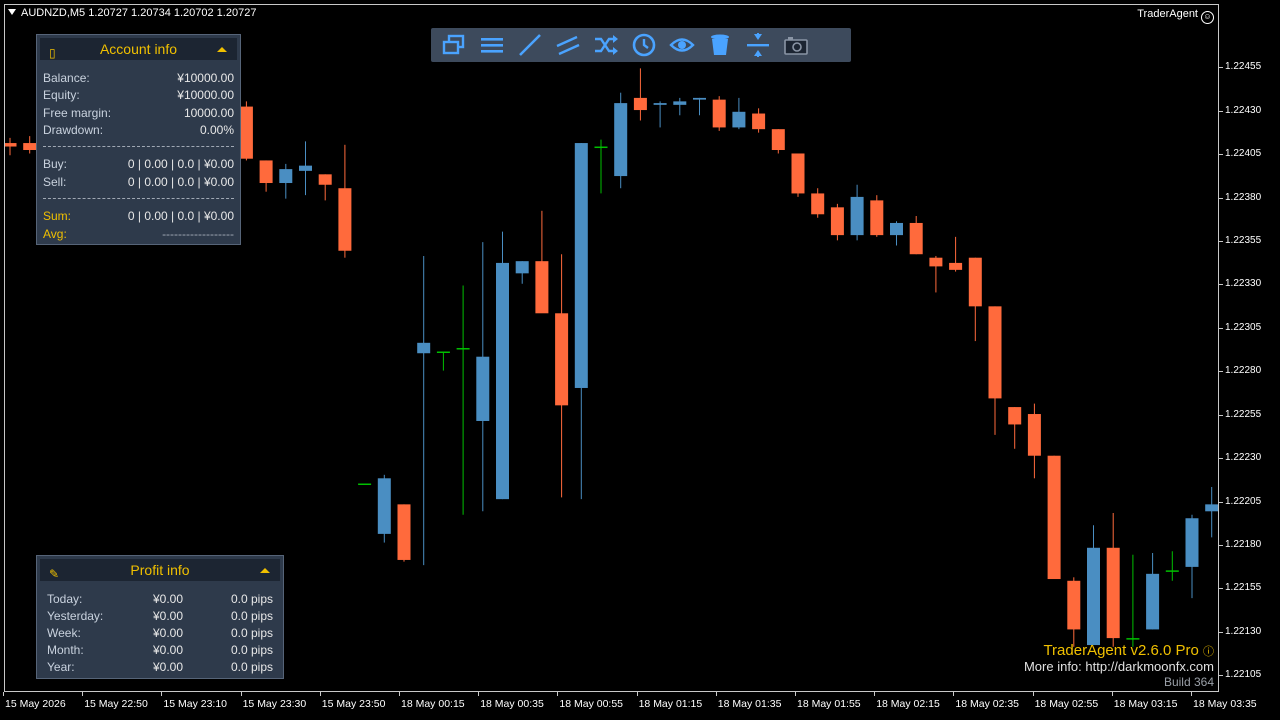 Image resolution: width=1280 pixels, height=720 pixels. I want to click on equity-label: Equity:, so click(61, 95).